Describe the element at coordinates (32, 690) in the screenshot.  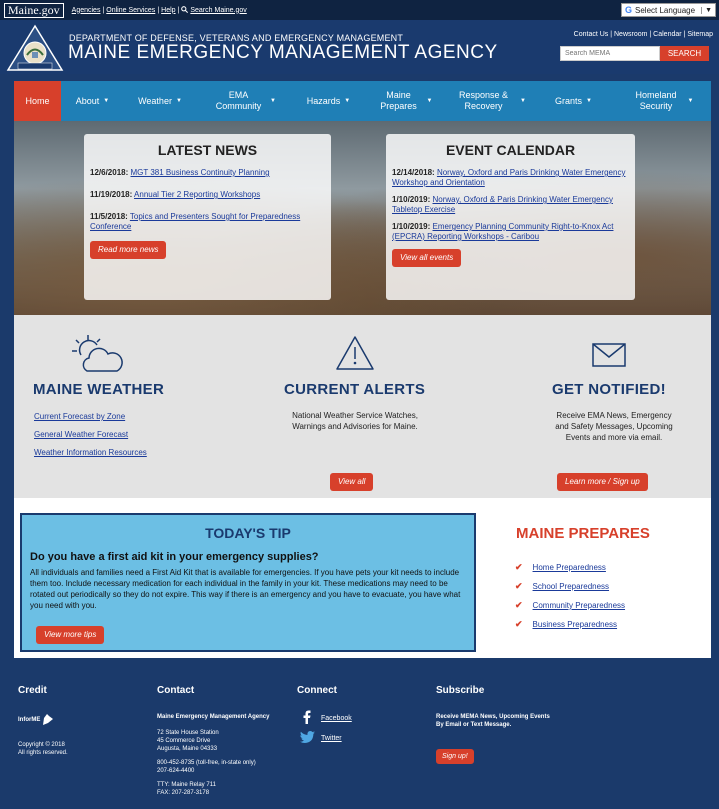
I see `credit-heading: Credit` at that location.